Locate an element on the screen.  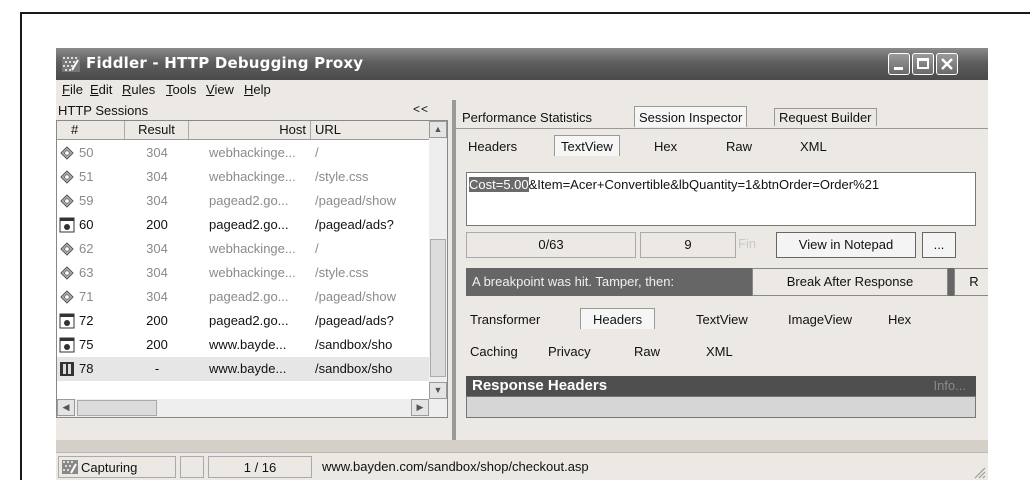
tab-request-textview: TextView is located at coordinates (587, 145).